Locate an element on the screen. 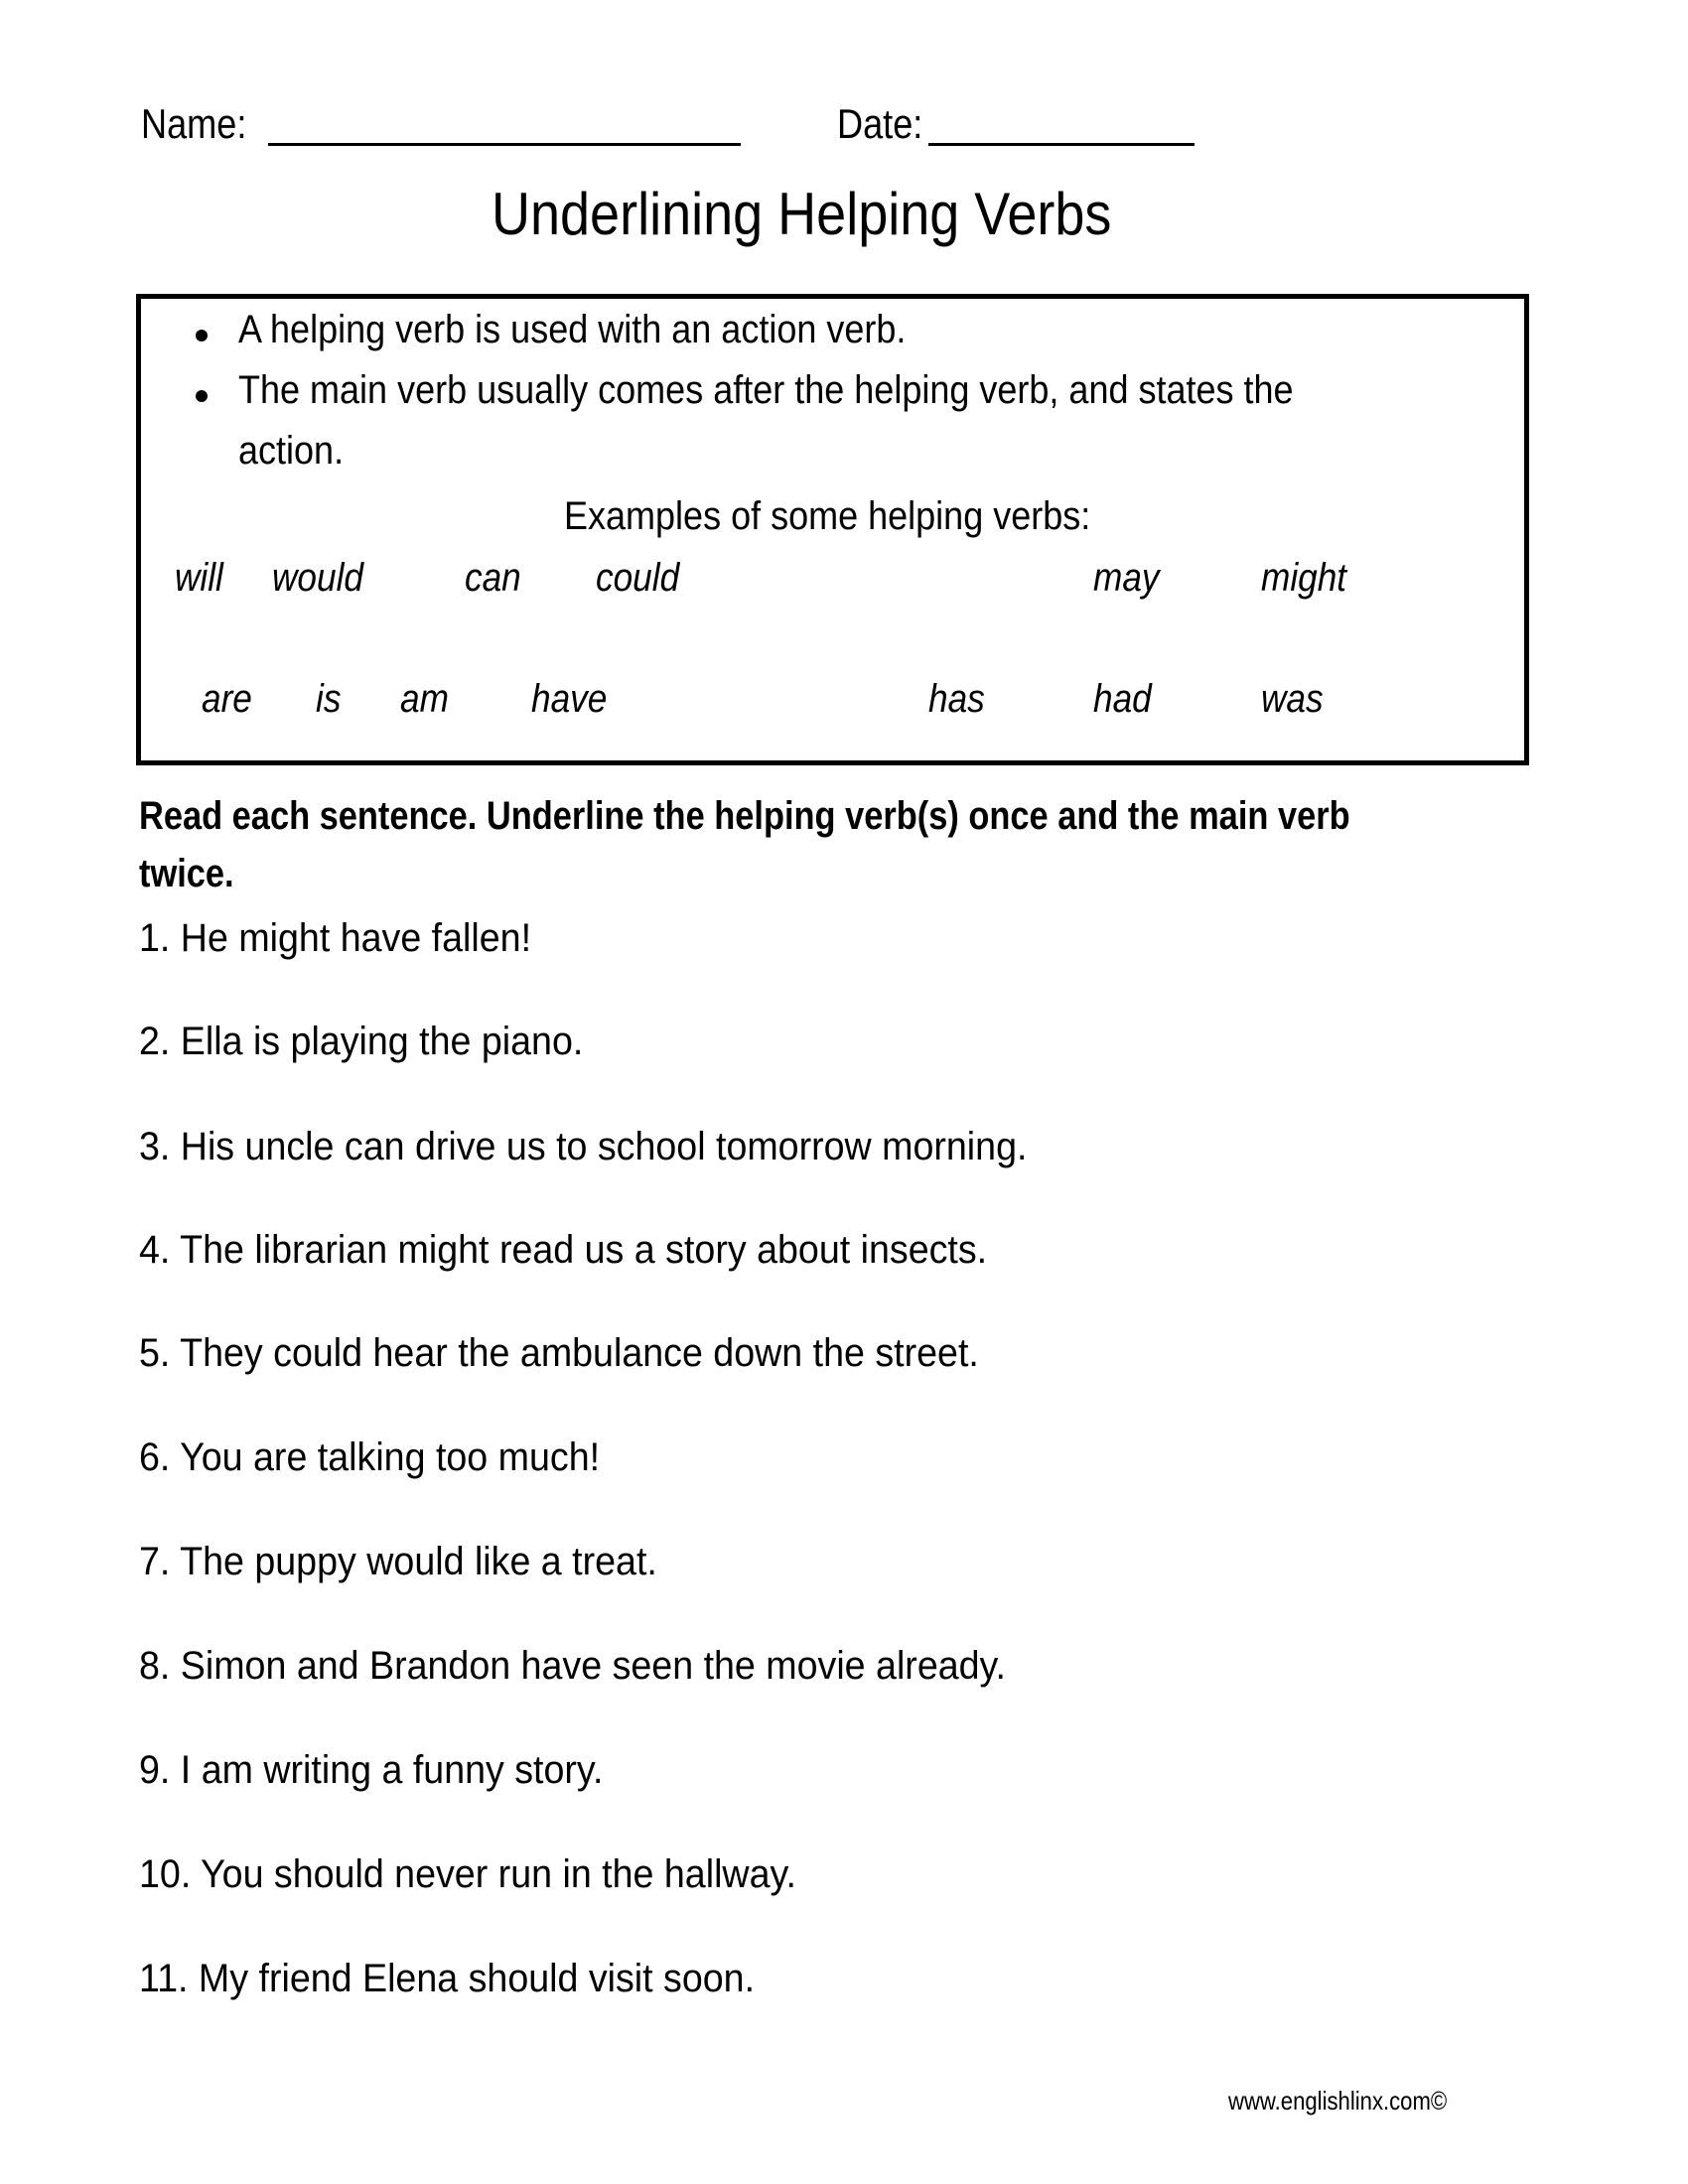 The width and height of the screenshot is (1688, 2184). date-label: Date: is located at coordinates (880, 123).